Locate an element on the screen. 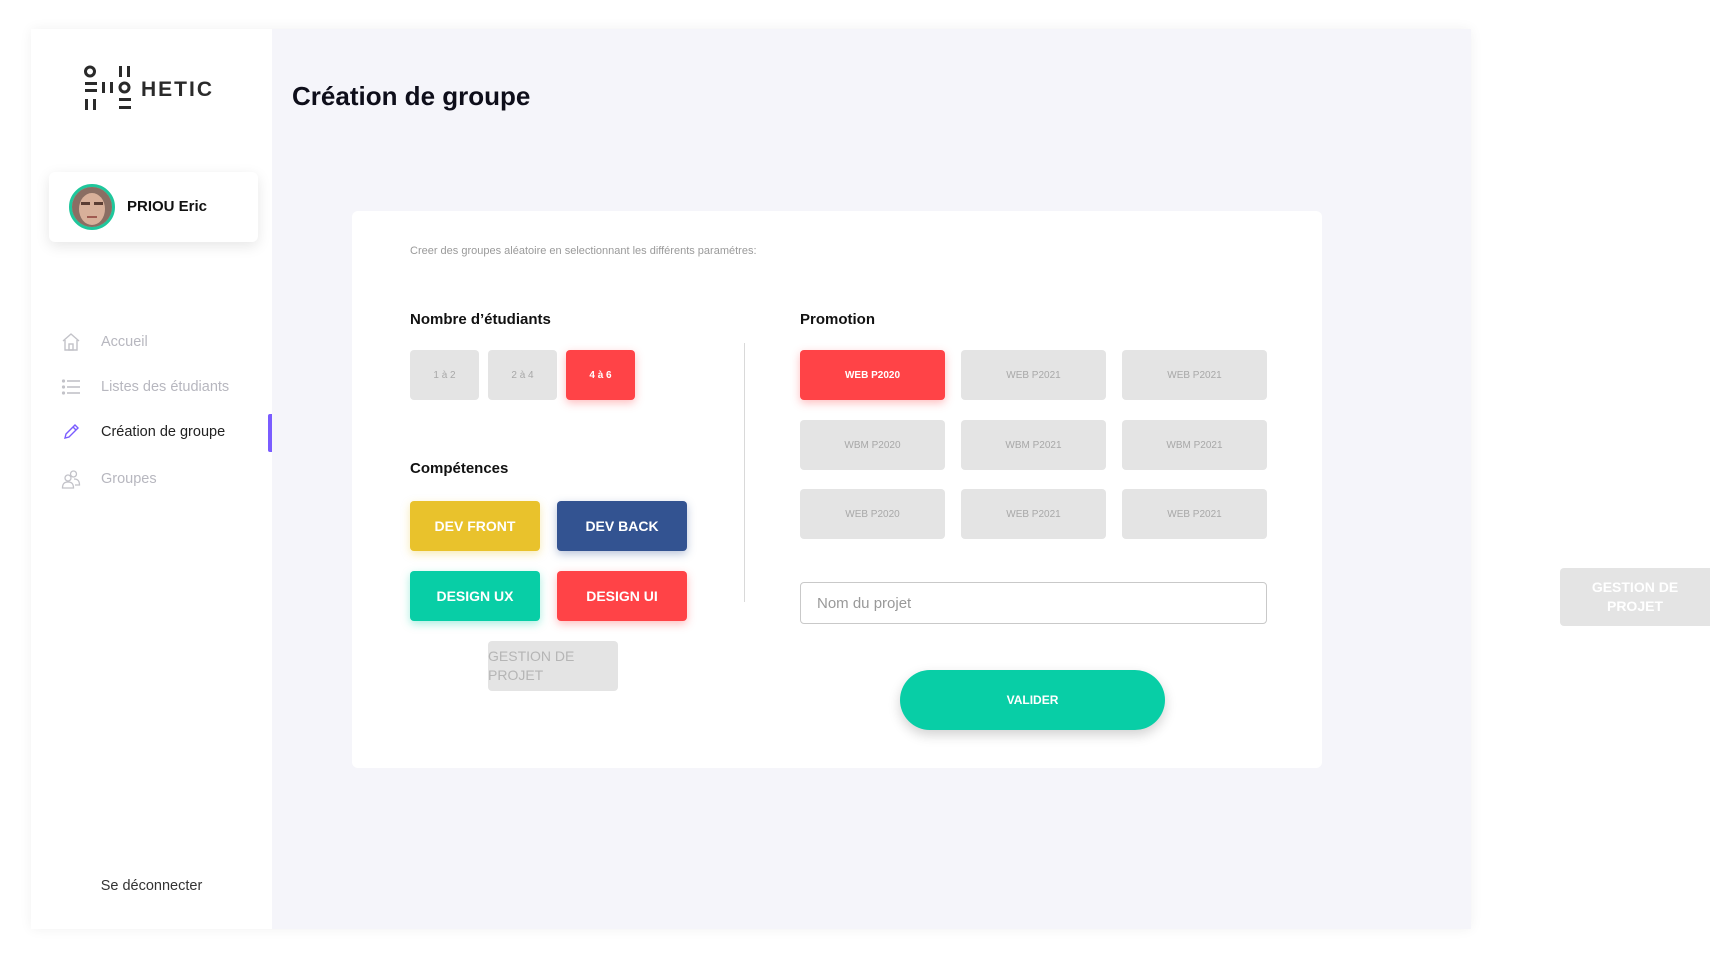  skill-design-ui: DESIGN UI is located at coordinates (622, 596).